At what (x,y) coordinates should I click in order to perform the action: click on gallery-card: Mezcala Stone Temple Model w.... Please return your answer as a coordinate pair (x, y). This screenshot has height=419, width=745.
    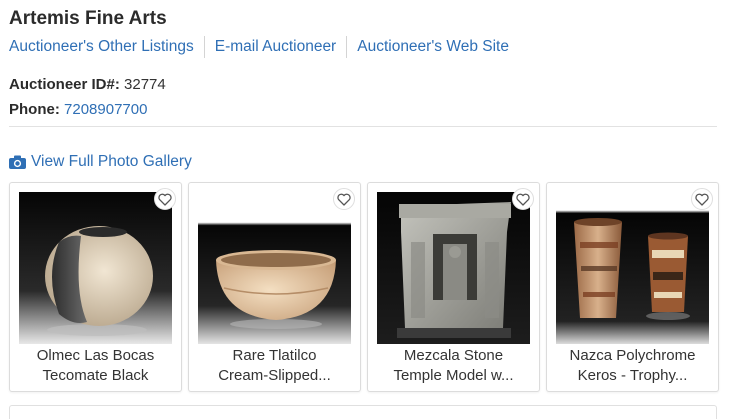
    Looking at the image, I should click on (453, 287).